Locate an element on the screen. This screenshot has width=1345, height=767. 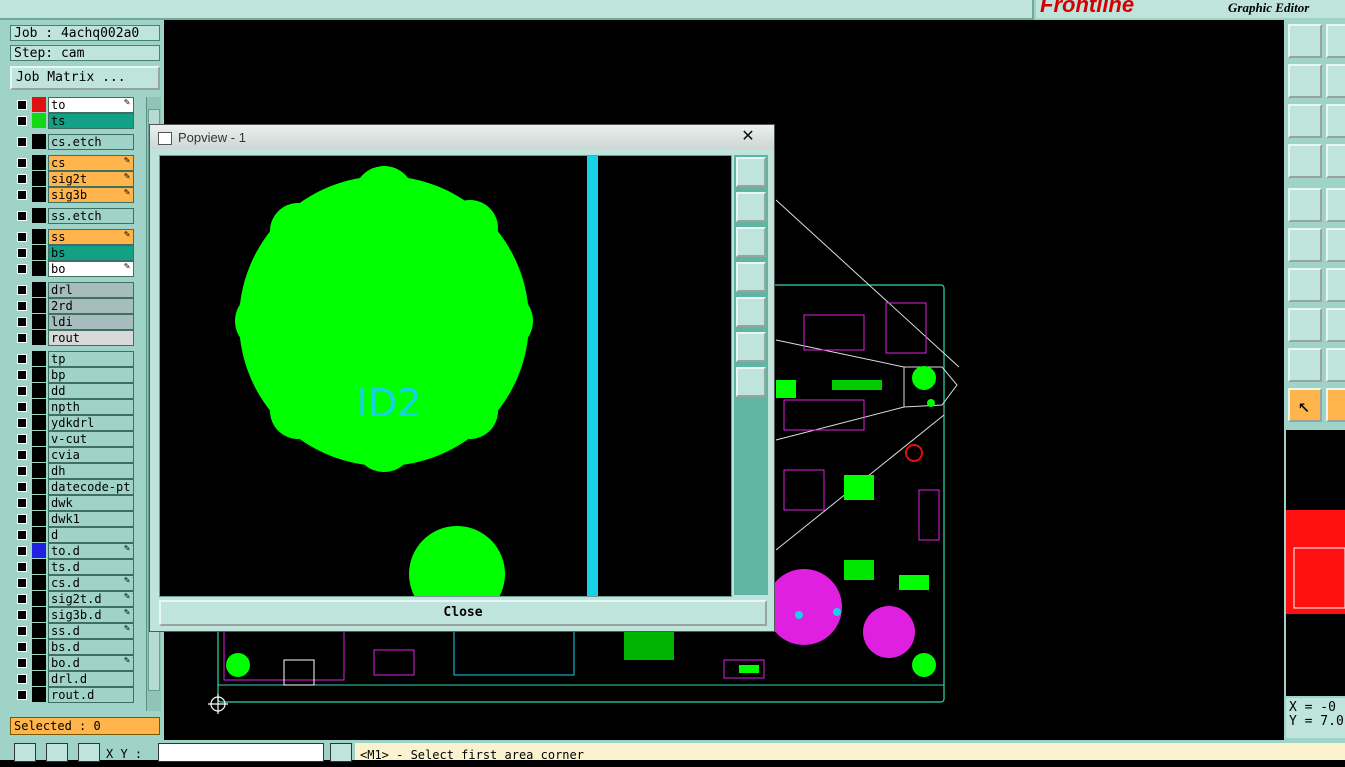
layer-row-to.d: to.d ✎ is located at coordinates (79, 551).